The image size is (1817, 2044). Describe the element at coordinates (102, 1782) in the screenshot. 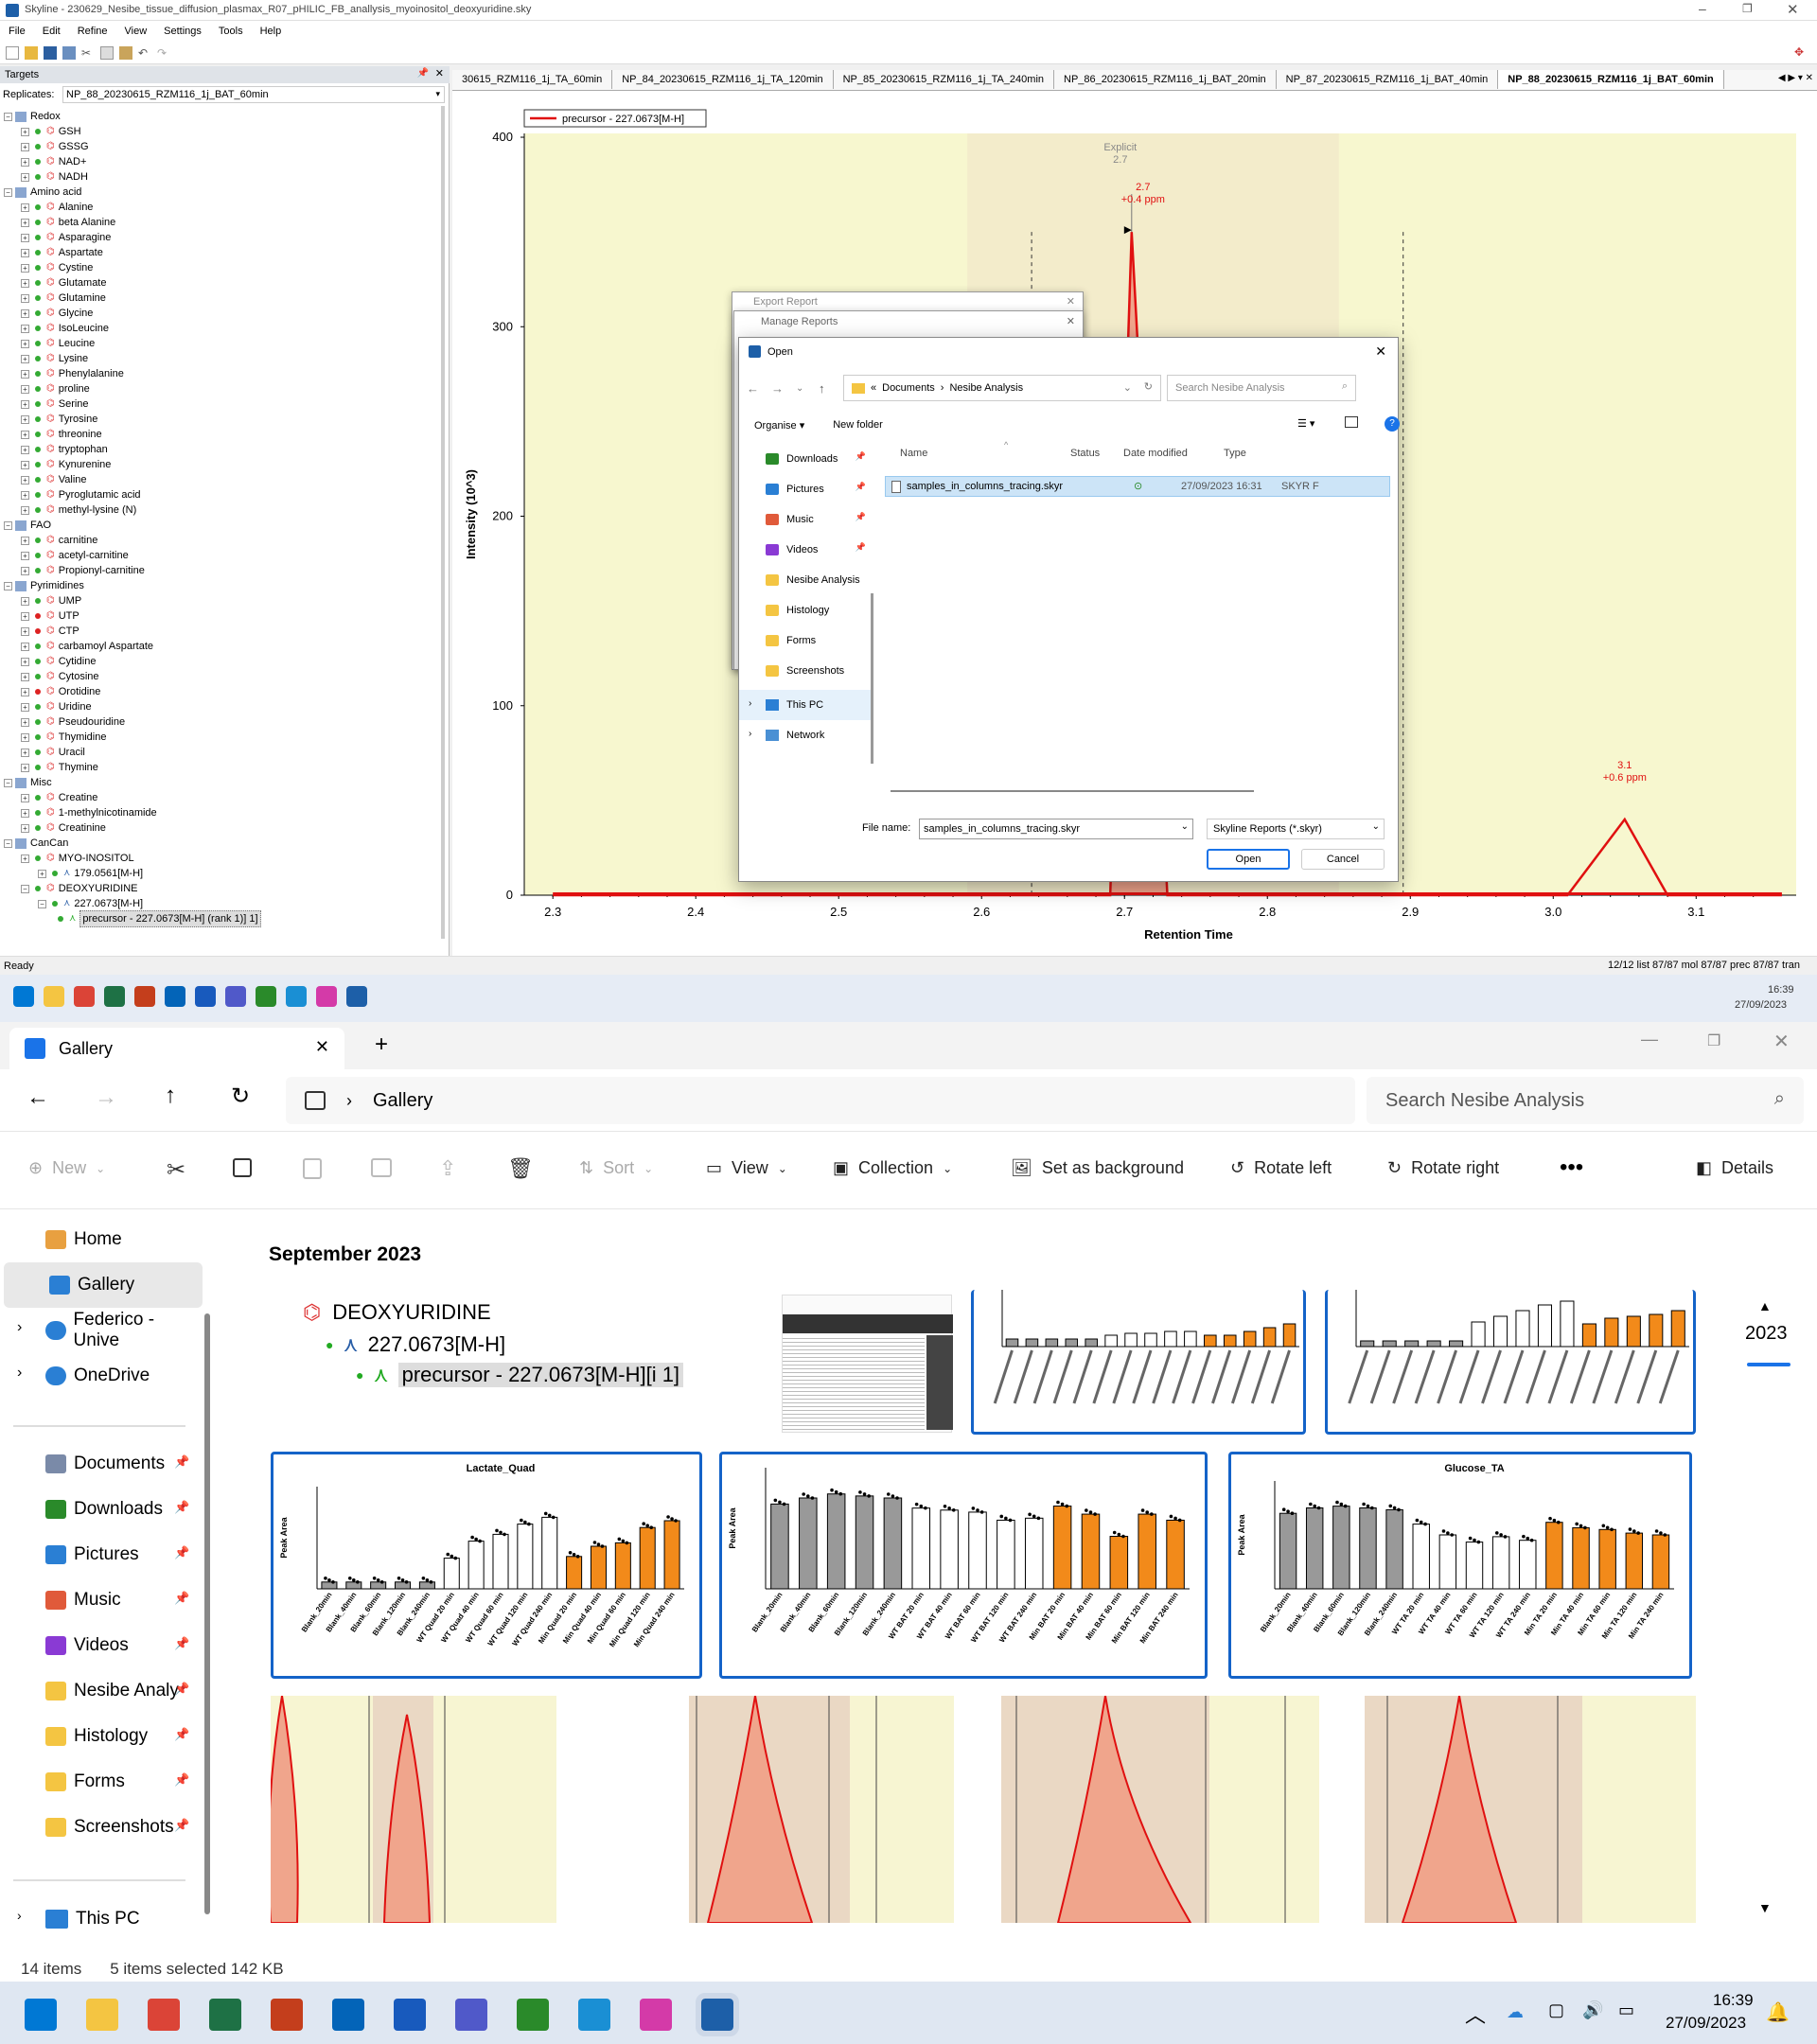

I see `sidebar-item-forms: Forms 📌` at that location.